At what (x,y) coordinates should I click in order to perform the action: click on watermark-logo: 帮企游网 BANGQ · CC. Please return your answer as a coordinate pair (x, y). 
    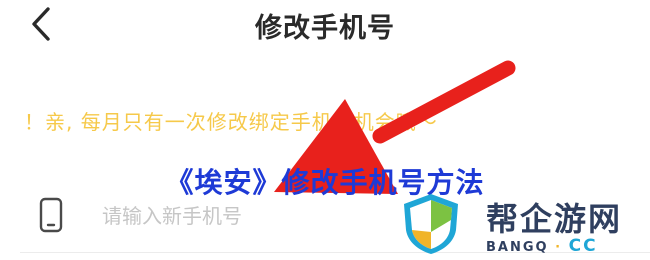
    Looking at the image, I should click on (525, 226).